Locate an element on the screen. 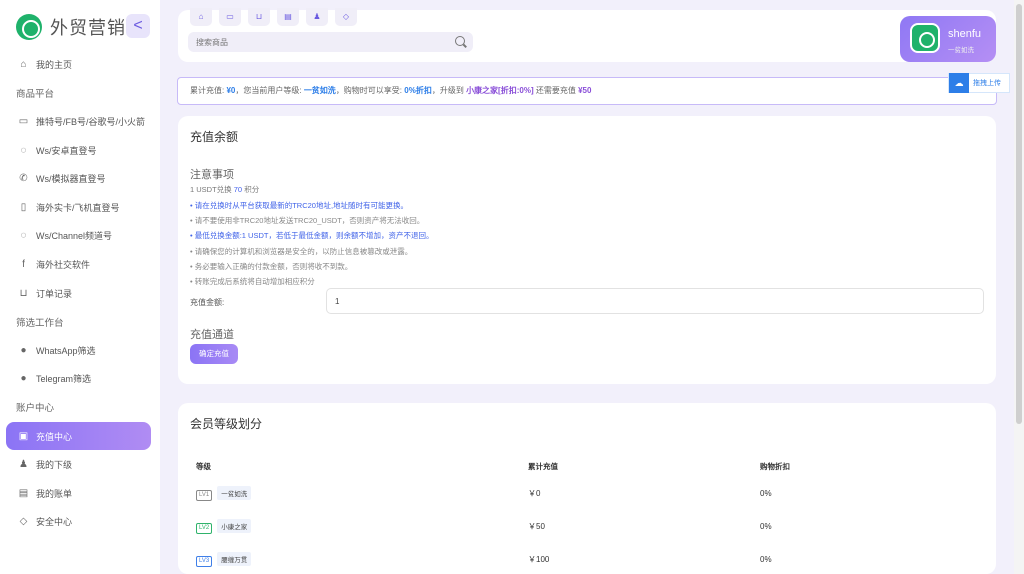  sidebar-item: f 海外社交软件 is located at coordinates (80, 264).